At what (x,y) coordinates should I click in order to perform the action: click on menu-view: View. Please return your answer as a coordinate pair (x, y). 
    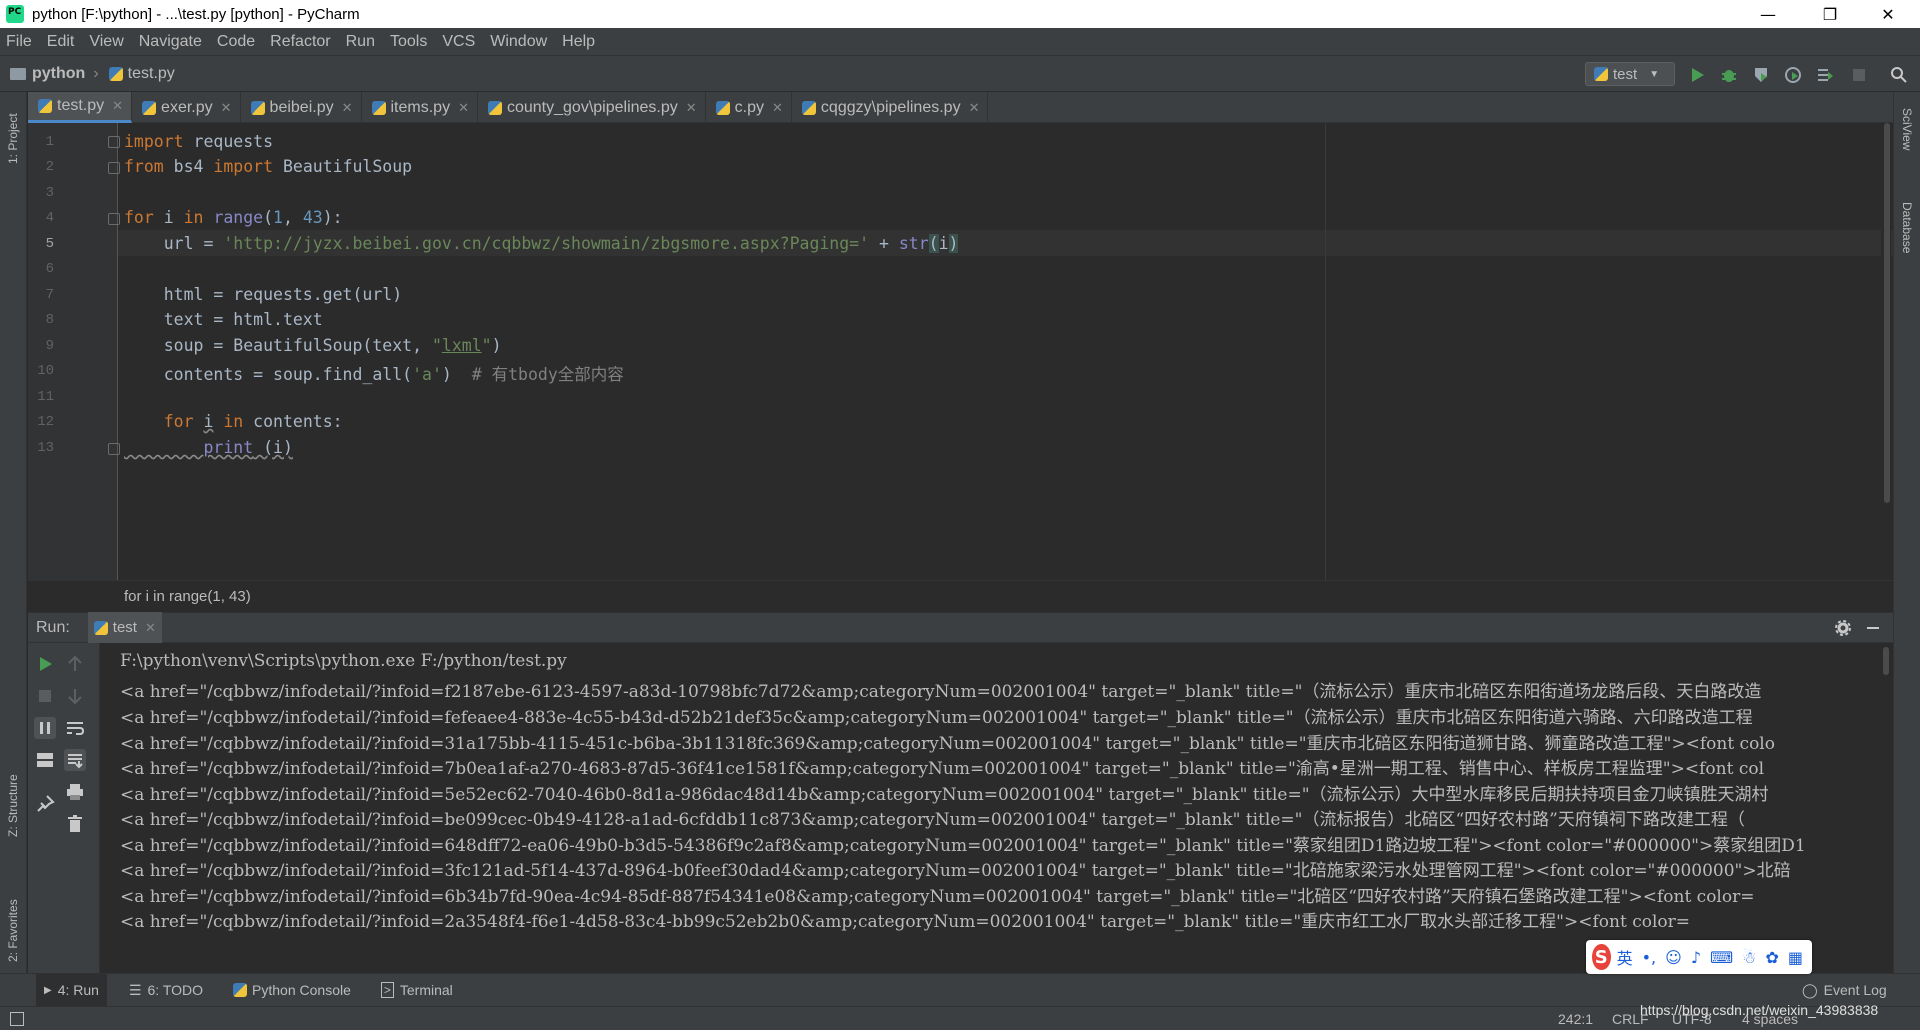
    Looking at the image, I should click on (106, 42).